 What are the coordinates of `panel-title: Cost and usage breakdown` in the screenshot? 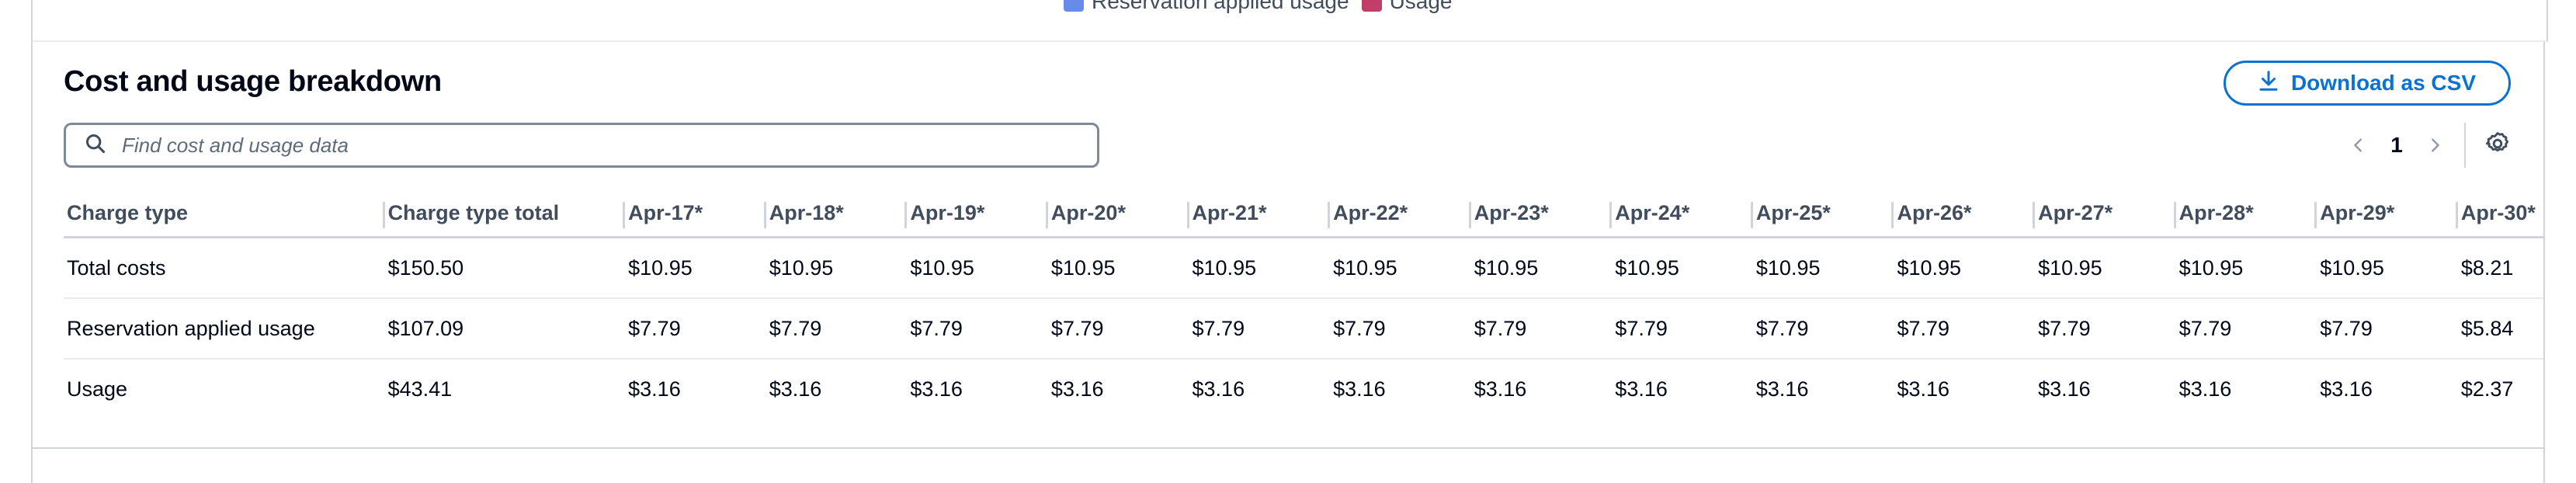 It's located at (253, 81).